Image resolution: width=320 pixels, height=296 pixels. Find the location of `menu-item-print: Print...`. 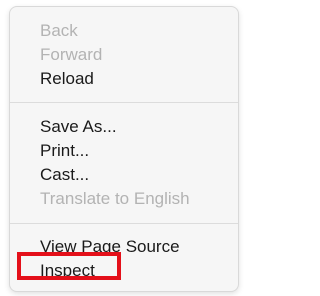

menu-item-print: Print... is located at coordinates (64, 151).